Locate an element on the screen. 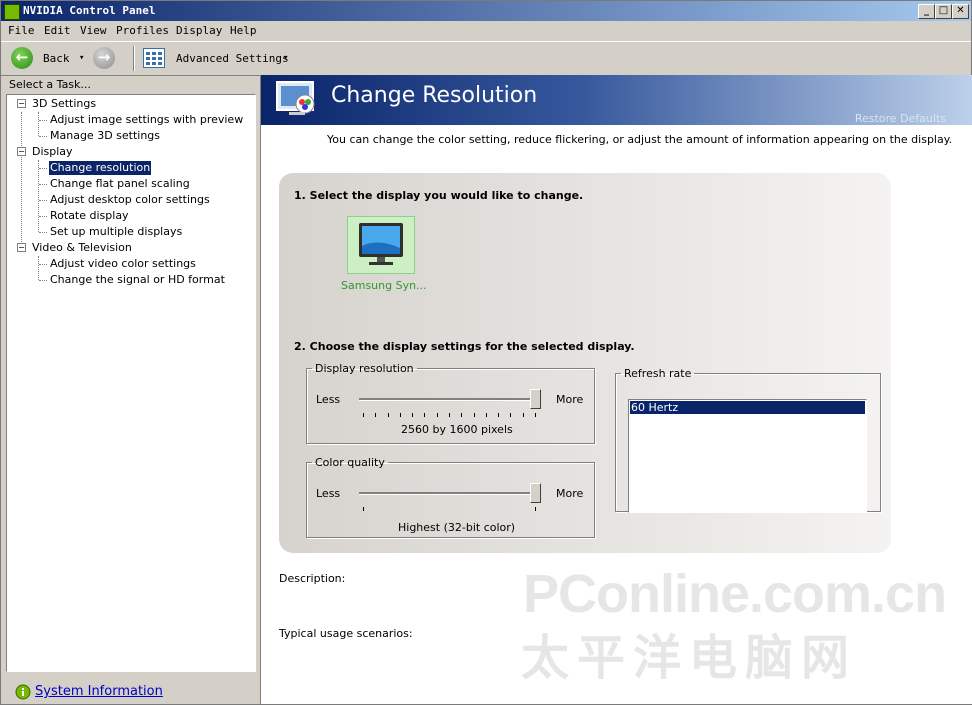 This screenshot has height=705, width=972. toolbar: ← Back ▾ → Advanced Settings ▾ is located at coordinates (486, 58).